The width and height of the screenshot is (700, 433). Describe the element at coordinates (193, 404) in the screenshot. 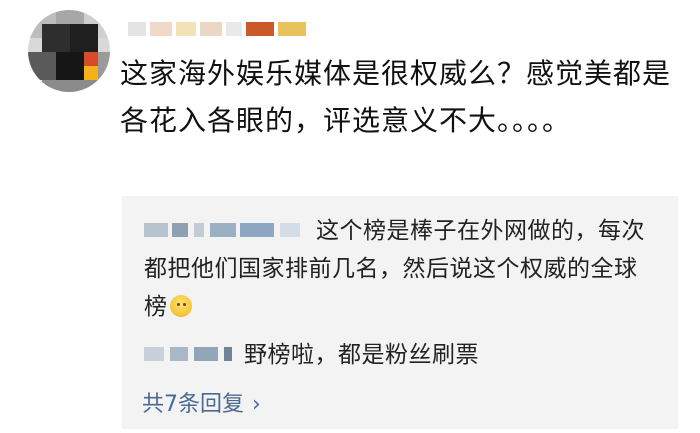

I see `more-replies-label: 共7条回复` at that location.